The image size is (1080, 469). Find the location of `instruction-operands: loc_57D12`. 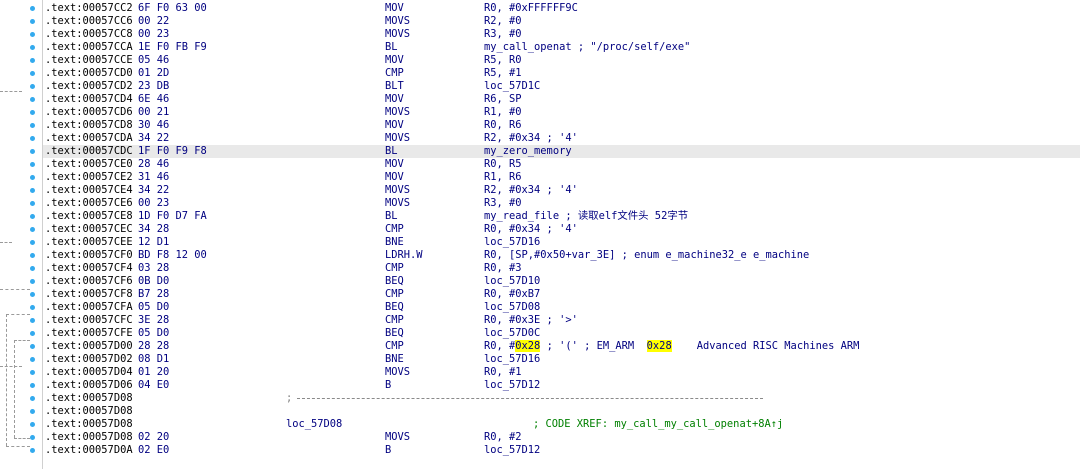

instruction-operands: loc_57D12 is located at coordinates (512, 385).